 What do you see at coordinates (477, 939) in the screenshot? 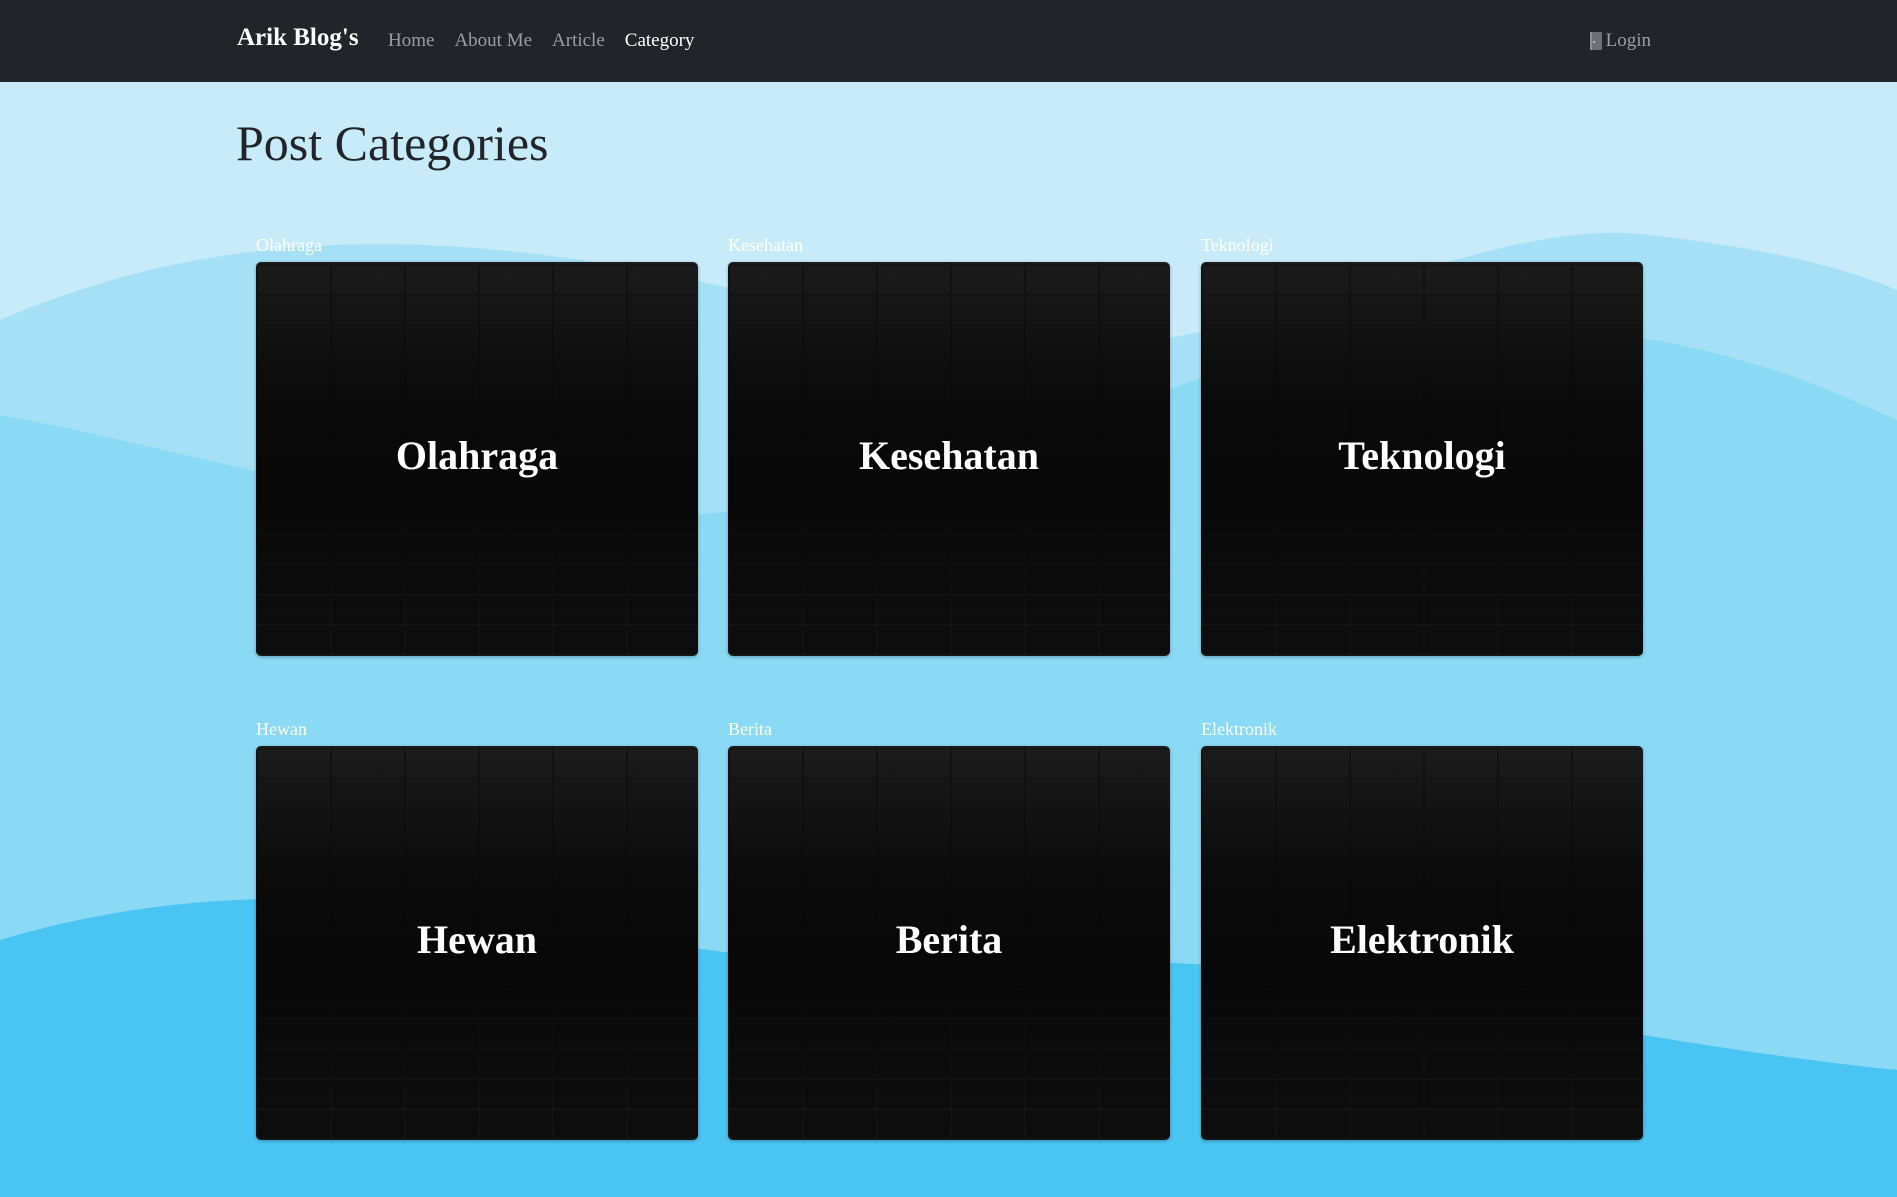
I see `category-card-title: Hewan` at bounding box center [477, 939].